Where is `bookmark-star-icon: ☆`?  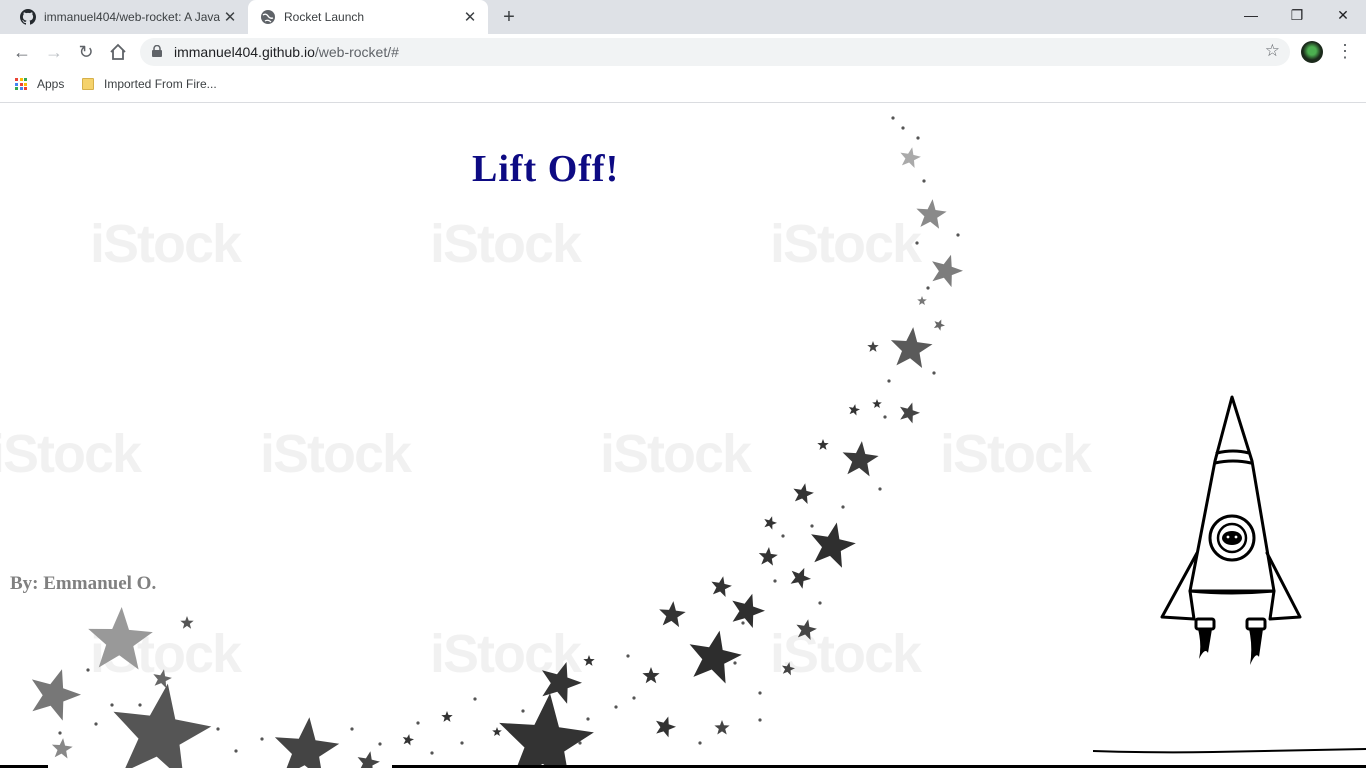
bookmark-star-icon: ☆ is located at coordinates (1272, 51).